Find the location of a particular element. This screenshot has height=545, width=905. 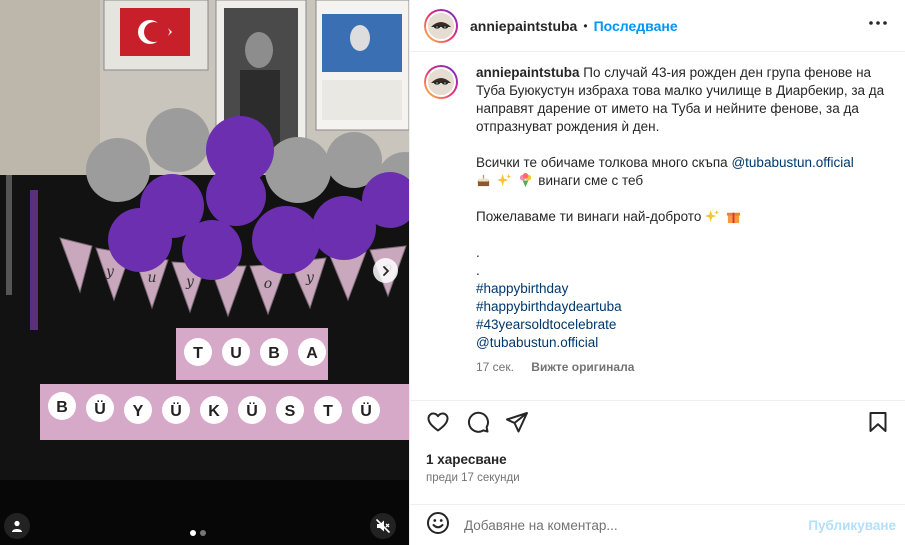

user-icon is located at coordinates (17, 526).